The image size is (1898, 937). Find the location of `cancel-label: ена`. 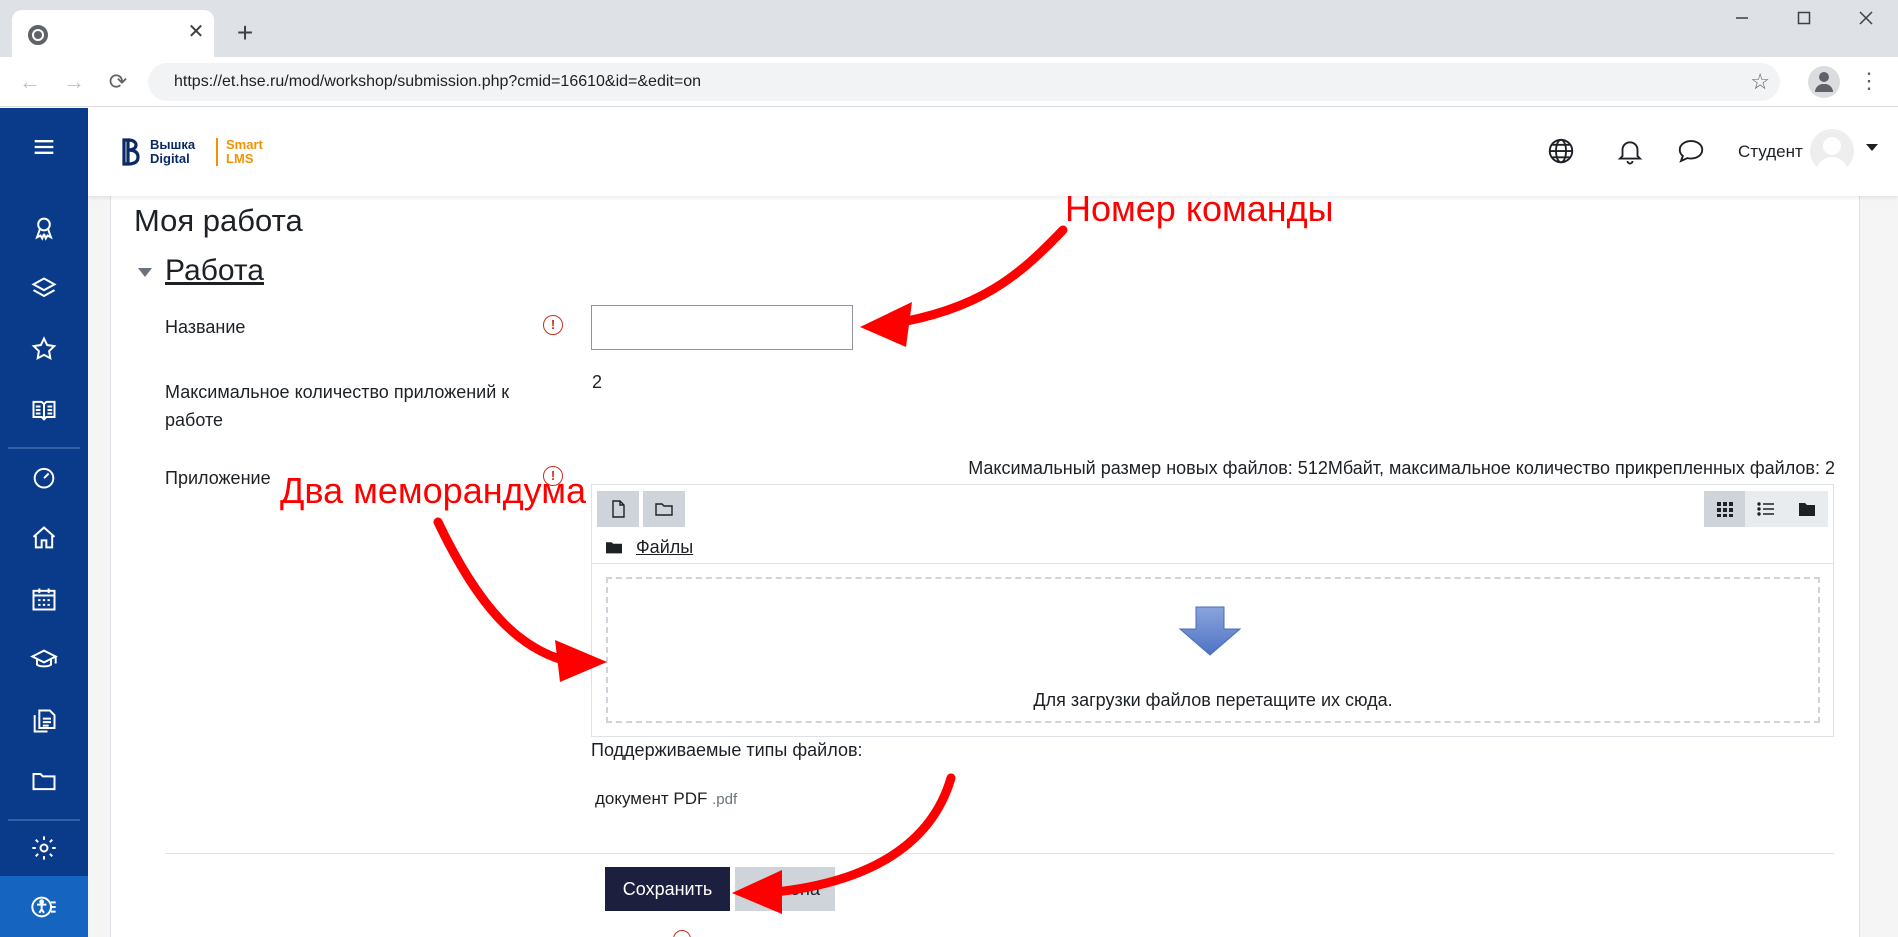

cancel-label: ена is located at coordinates (805, 888).